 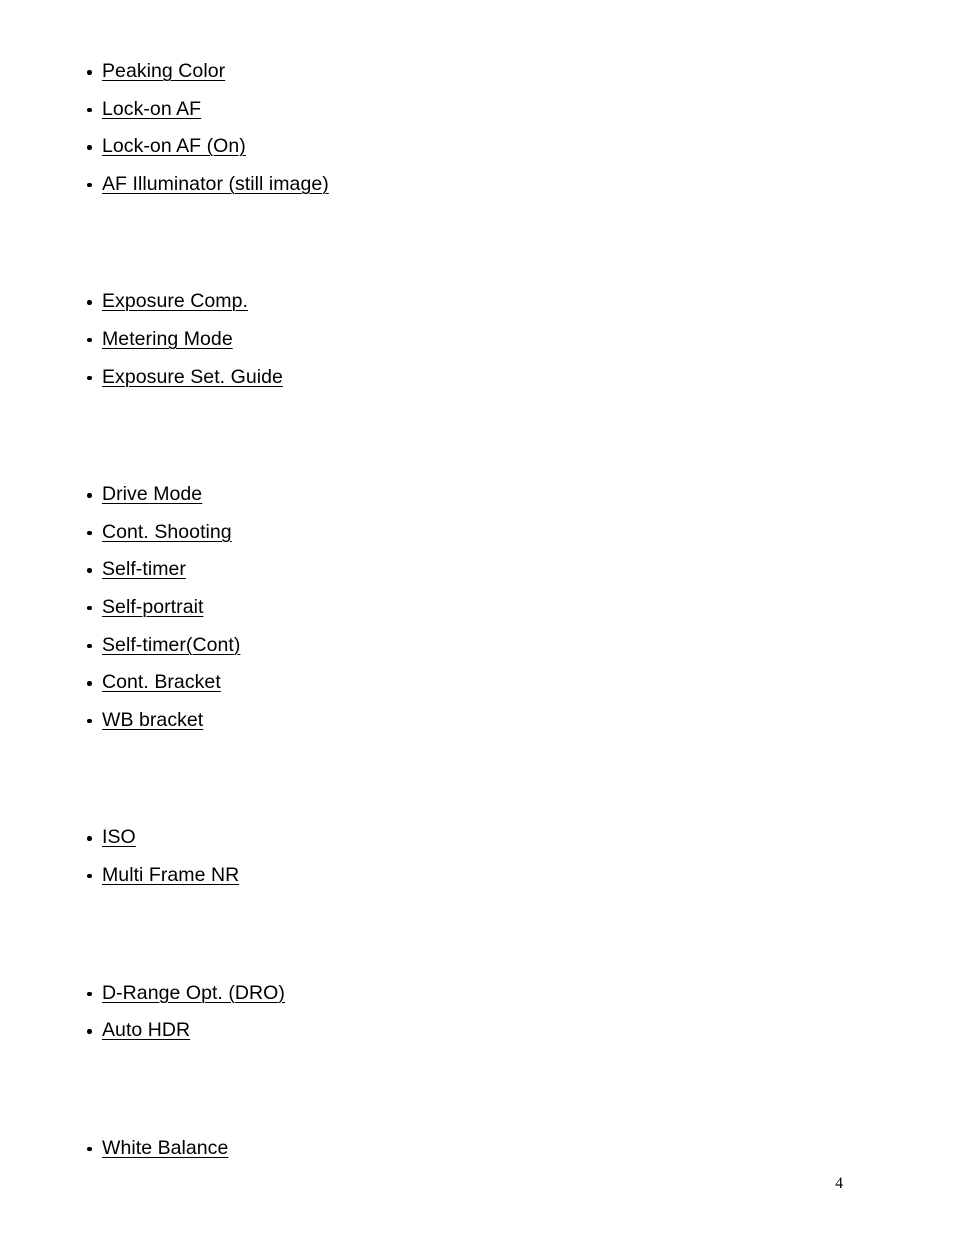 What do you see at coordinates (161, 682) in the screenshot?
I see `document-link: Cont. Bracket` at bounding box center [161, 682].